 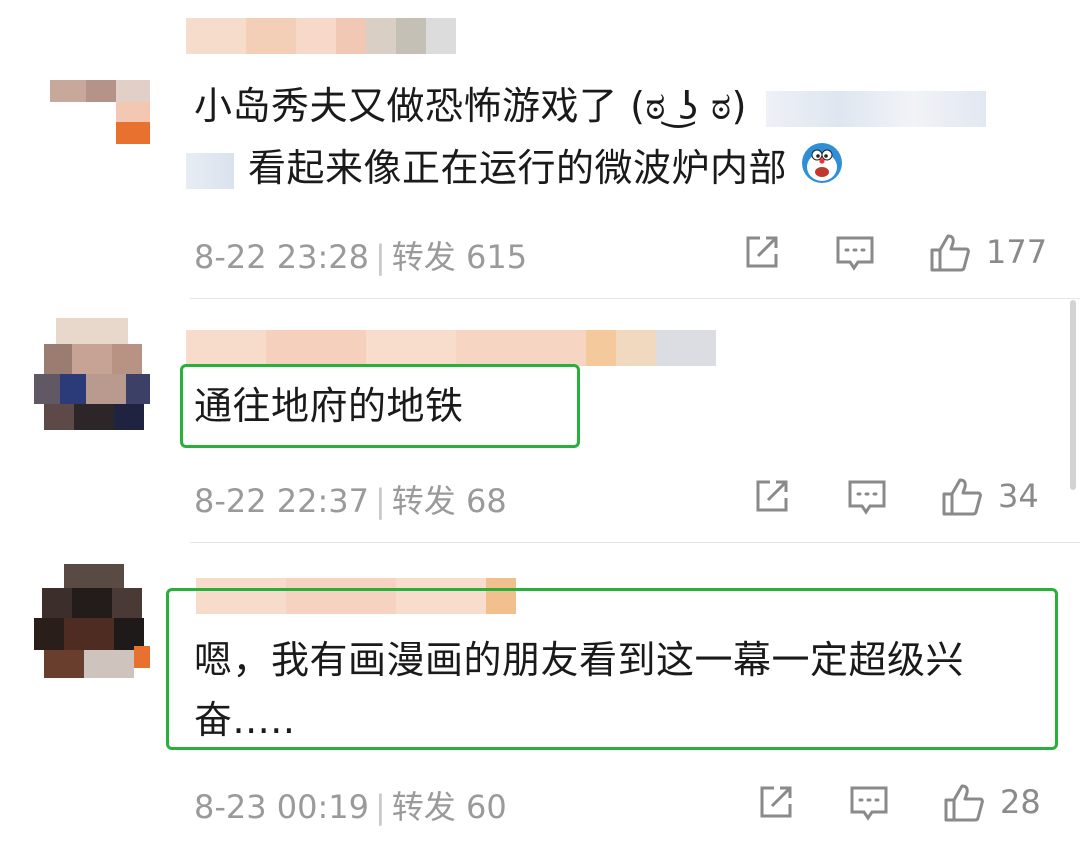 I want to click on scrollbar, so click(x=1073, y=395).